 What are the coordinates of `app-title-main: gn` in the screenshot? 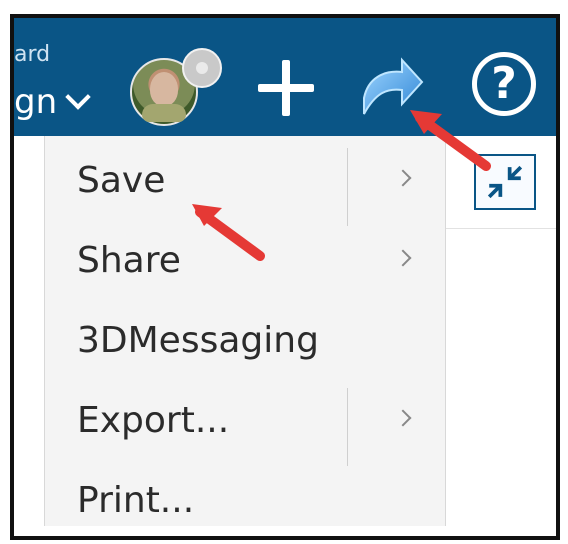 It's located at (52, 102).